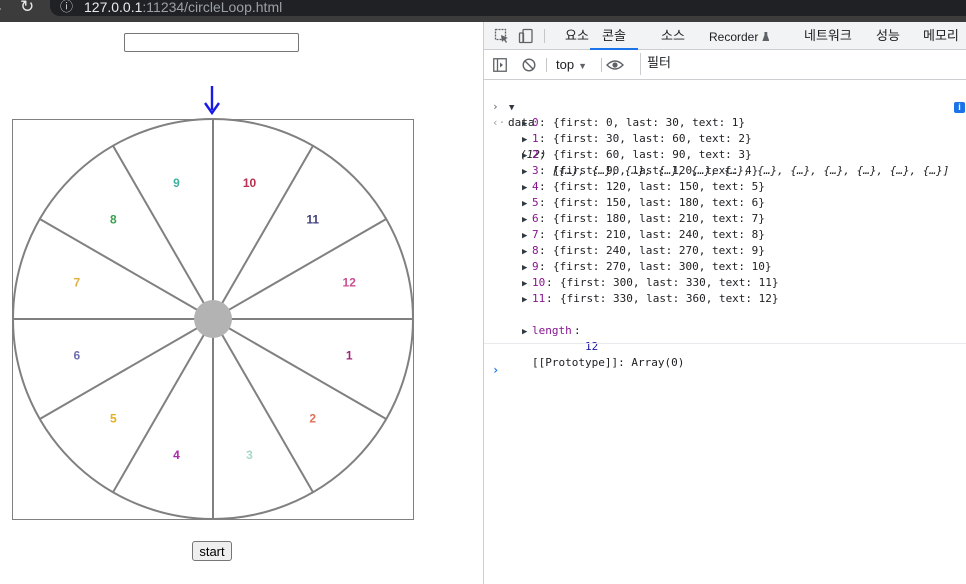 Image resolution: width=966 pixels, height=584 pixels. Describe the element at coordinates (582, 66) in the screenshot. I see `dropdown-caret-icon: ▼` at that location.